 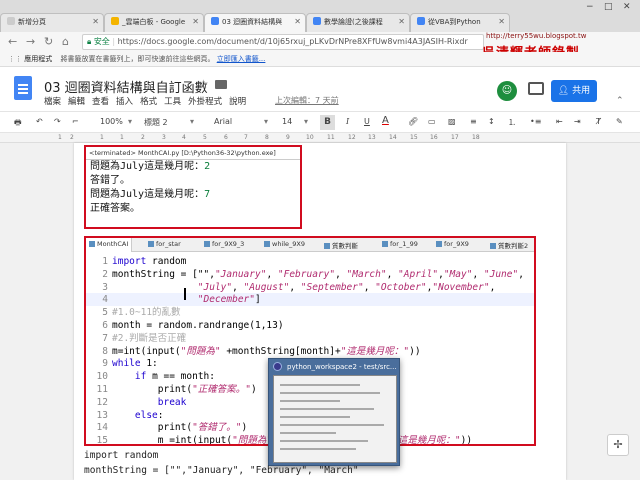 What do you see at coordinates (535, 121) in the screenshot?
I see `bulleted-list-icon: •≡` at bounding box center [535, 121].